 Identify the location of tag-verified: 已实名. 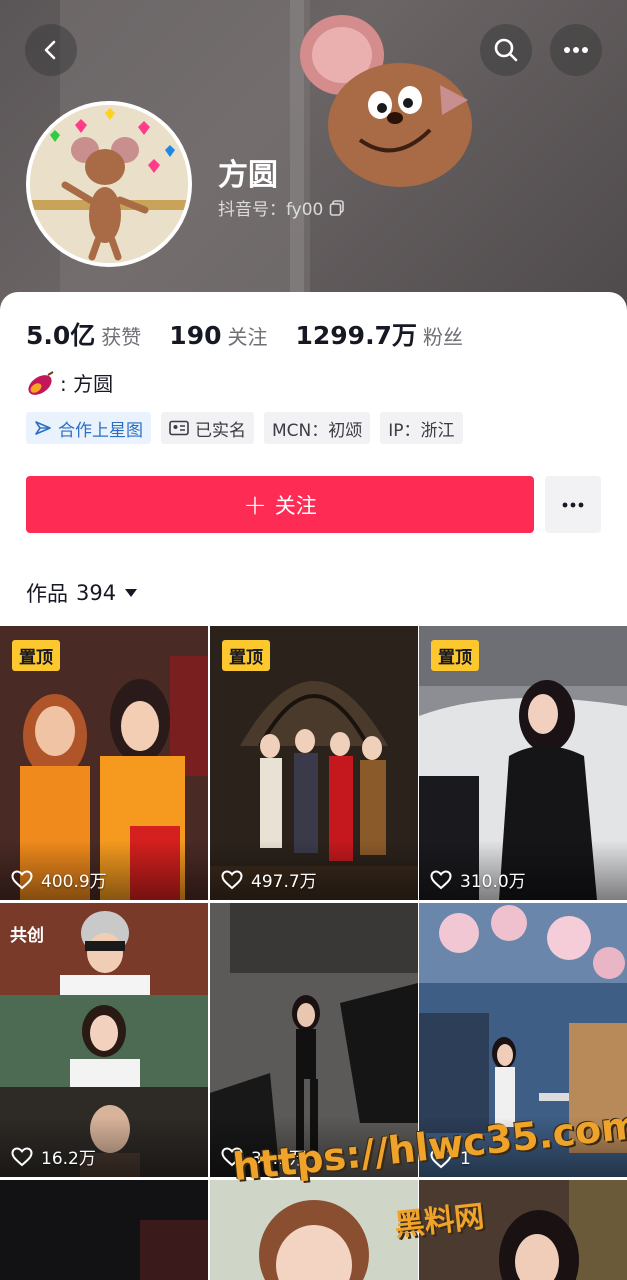
(207, 428).